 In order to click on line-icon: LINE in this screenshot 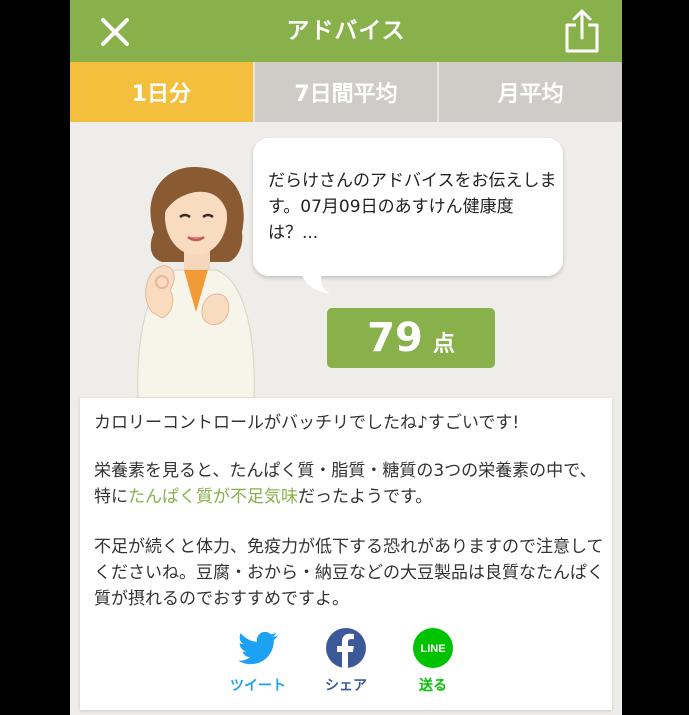, I will do `click(433, 648)`.